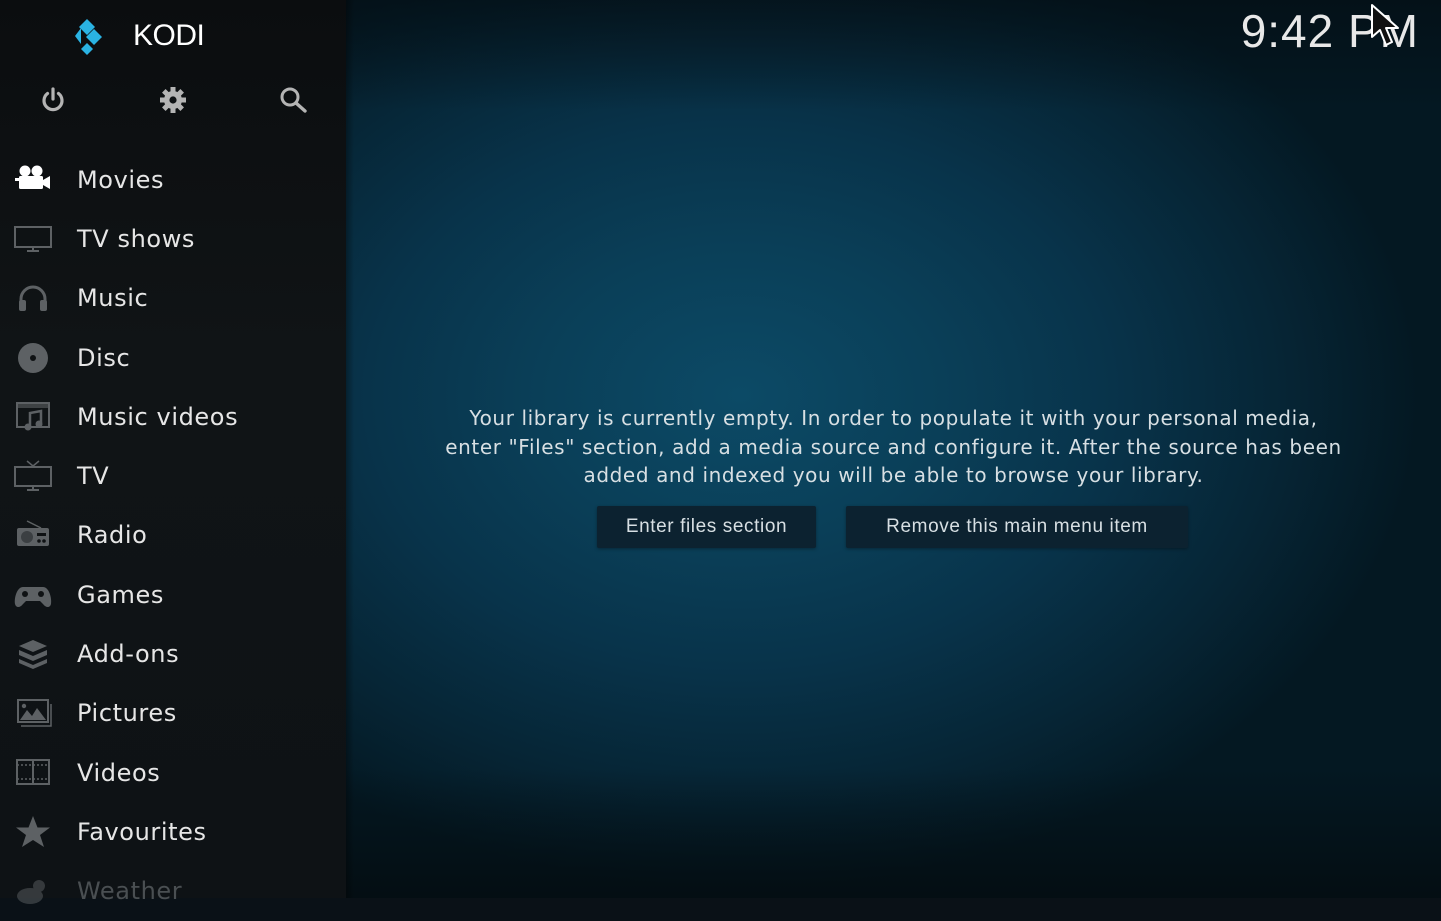  I want to click on sidebar-item-pictures: Pictures, so click(173, 713).